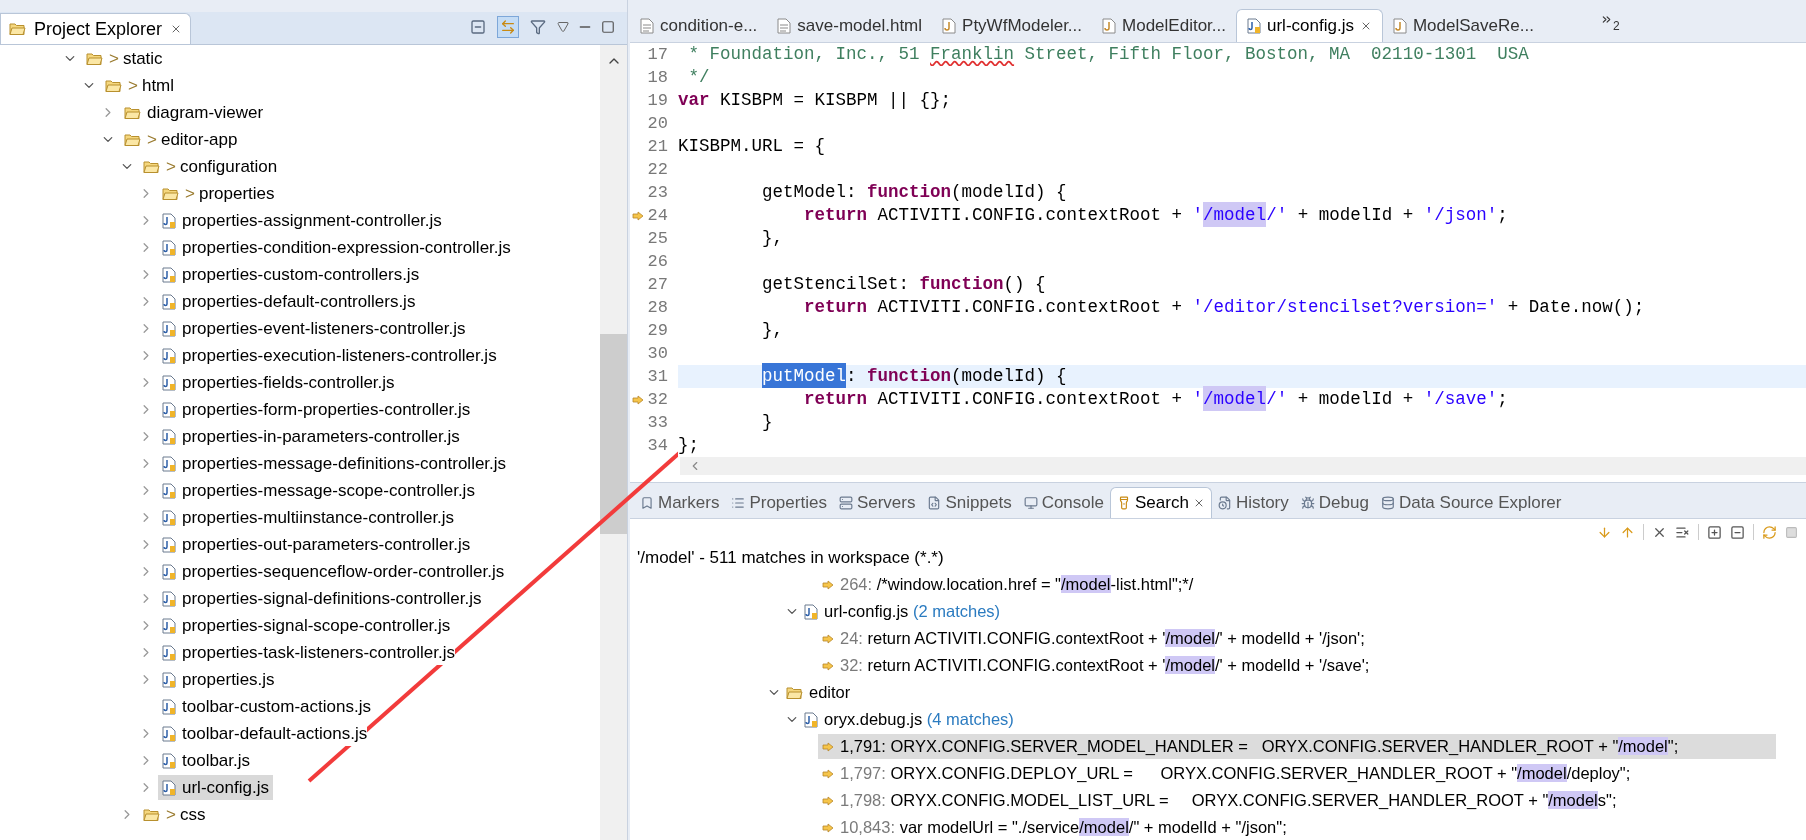  What do you see at coordinates (508, 27) in the screenshot?
I see `link-arrows-icon` at bounding box center [508, 27].